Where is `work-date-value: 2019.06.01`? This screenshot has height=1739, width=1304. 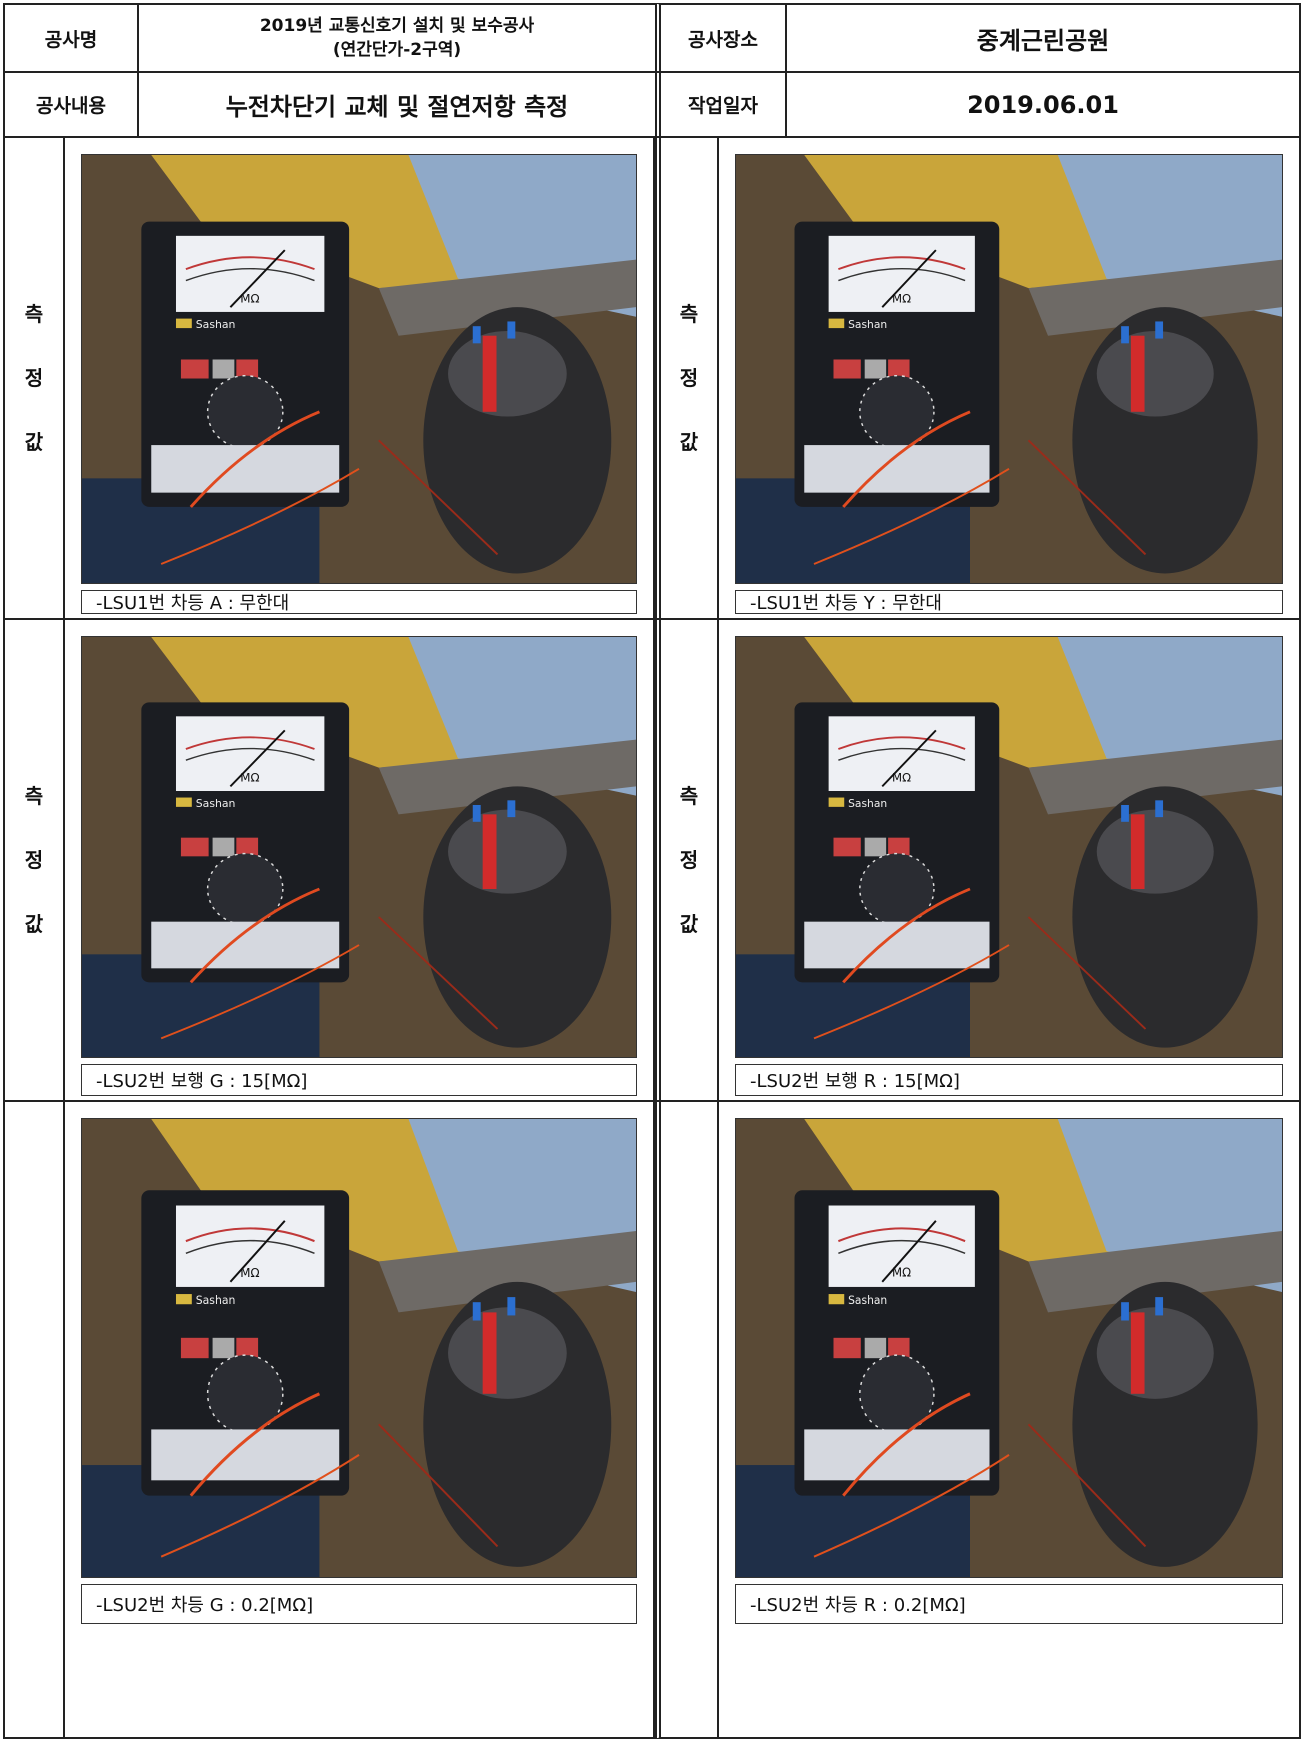 work-date-value: 2019.06.01 is located at coordinates (1043, 104).